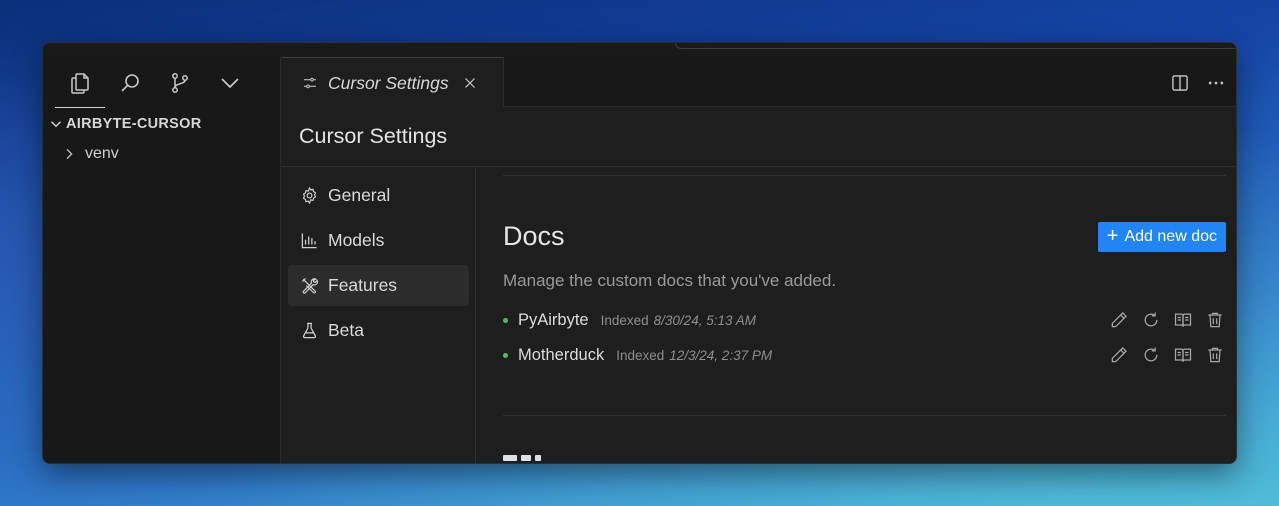  Describe the element at coordinates (309, 330) in the screenshot. I see `flask-icon` at that location.